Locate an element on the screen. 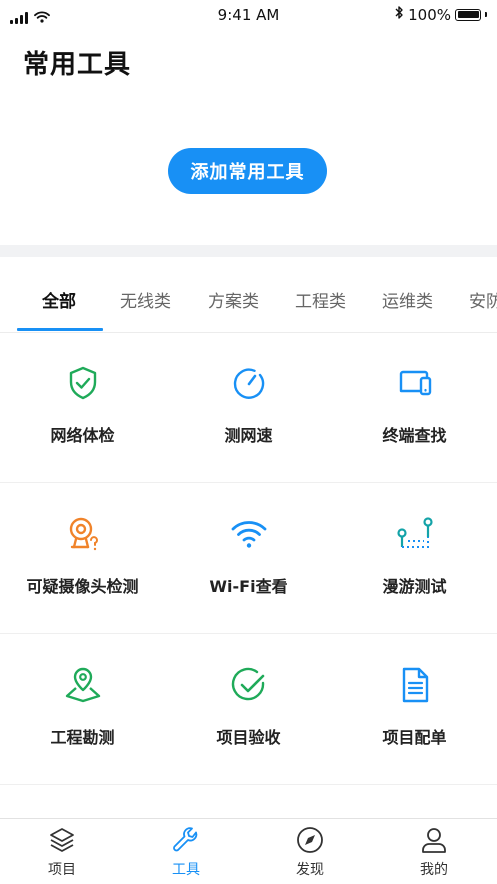 The height and width of the screenshot is (884, 497). battery-percent: 100% is located at coordinates (429, 14).